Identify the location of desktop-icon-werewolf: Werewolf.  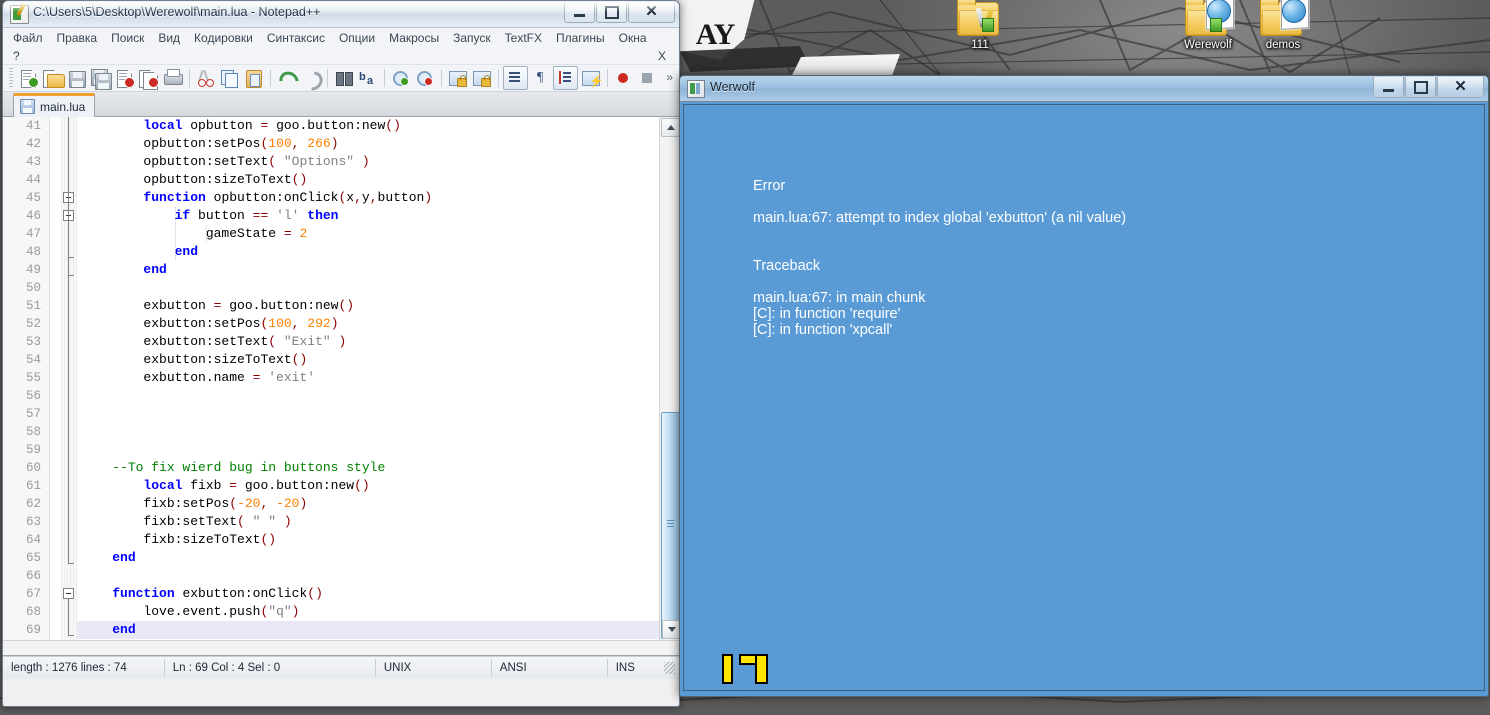
(1208, 26).